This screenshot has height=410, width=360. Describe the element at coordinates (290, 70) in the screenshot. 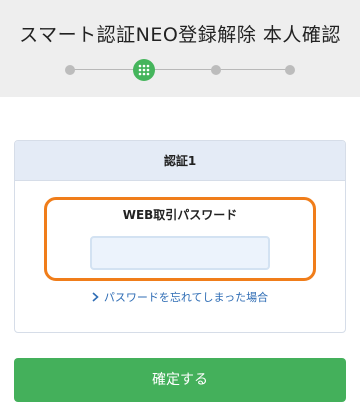

I see `step-4-dot` at that location.